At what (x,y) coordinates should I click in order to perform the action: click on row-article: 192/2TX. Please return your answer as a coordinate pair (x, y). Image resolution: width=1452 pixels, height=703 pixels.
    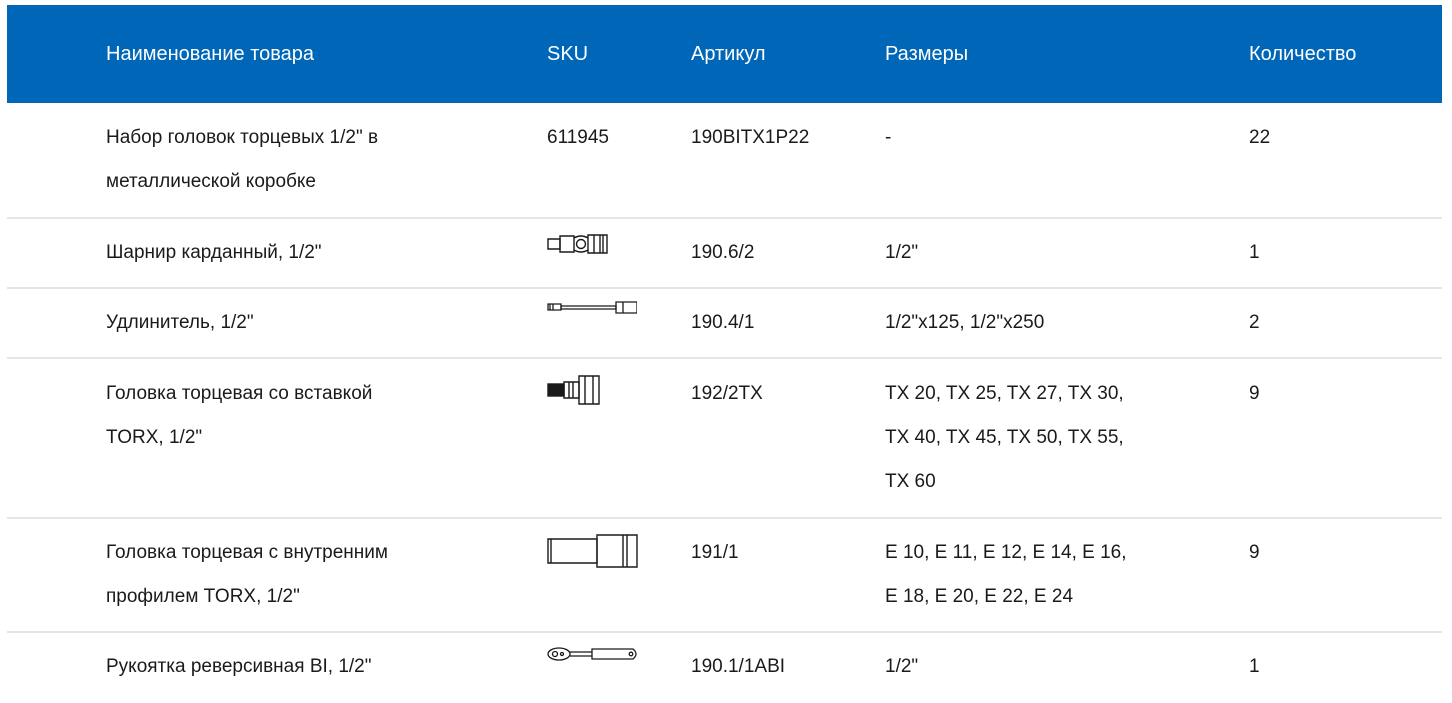
    Looking at the image, I should click on (727, 393).